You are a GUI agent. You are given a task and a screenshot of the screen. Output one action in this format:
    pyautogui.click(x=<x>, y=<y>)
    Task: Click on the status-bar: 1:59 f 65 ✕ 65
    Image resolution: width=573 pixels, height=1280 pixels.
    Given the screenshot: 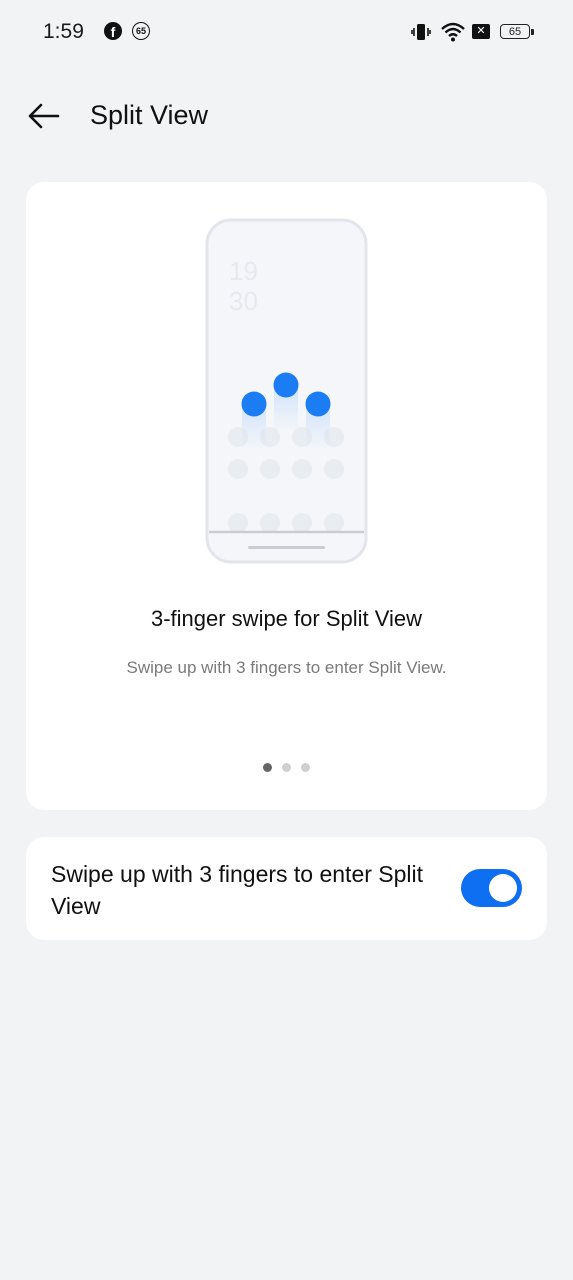 What is the action you would take?
    pyautogui.click(x=286, y=32)
    